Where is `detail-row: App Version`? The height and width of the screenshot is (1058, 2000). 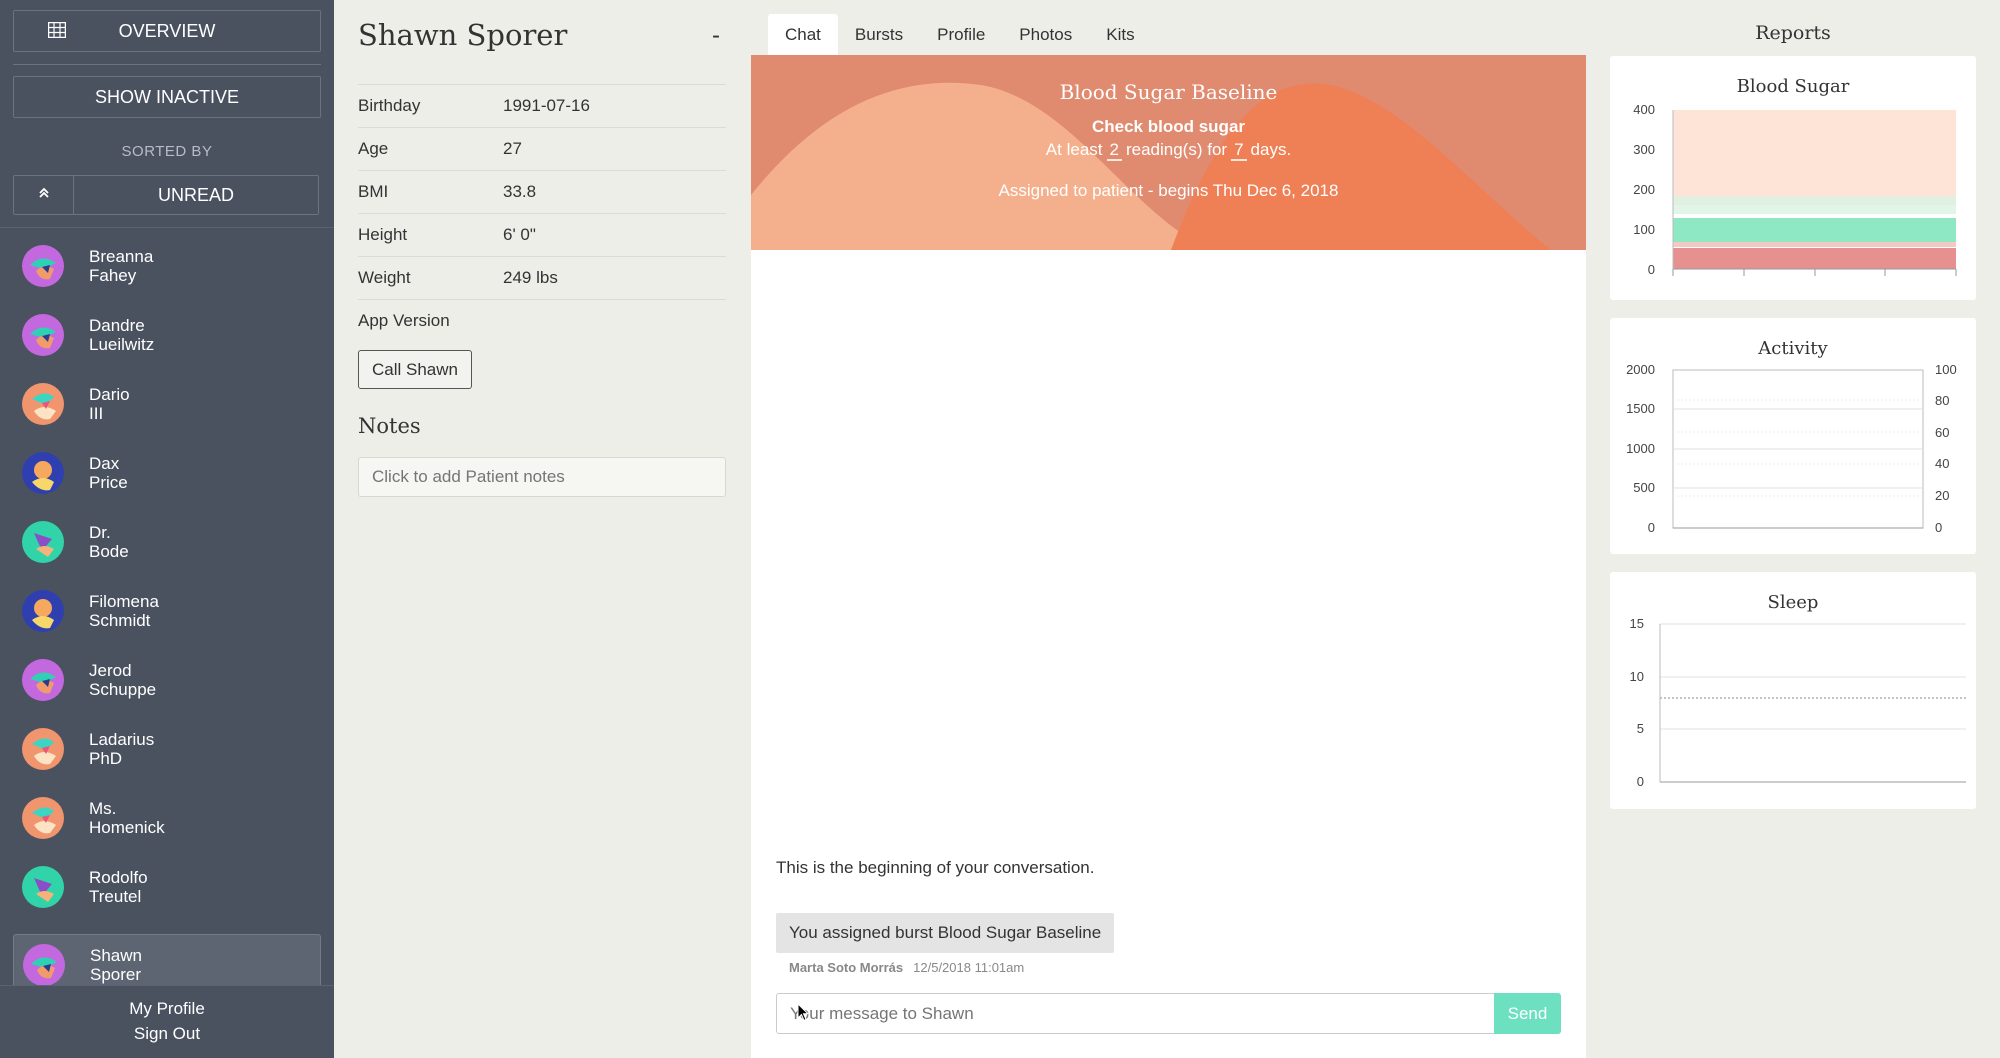
detail-row: App Version is located at coordinates (542, 320).